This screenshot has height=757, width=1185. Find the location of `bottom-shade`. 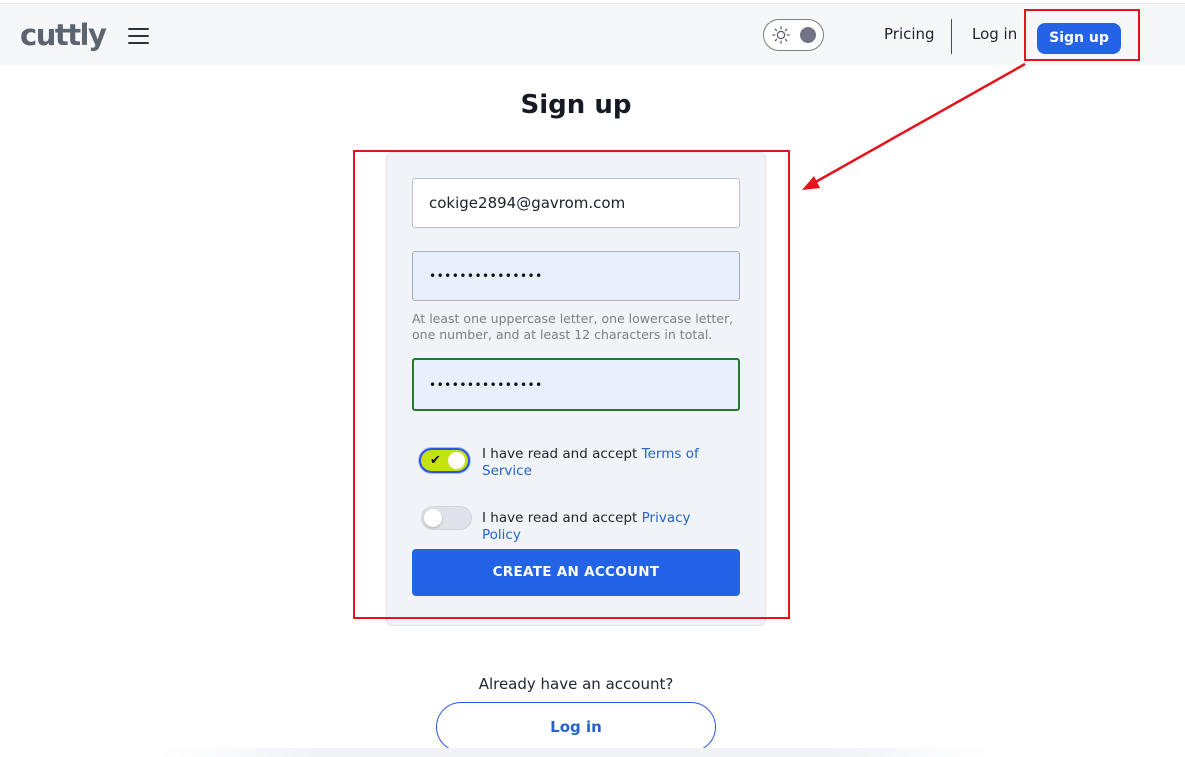

bottom-shade is located at coordinates (575, 752).